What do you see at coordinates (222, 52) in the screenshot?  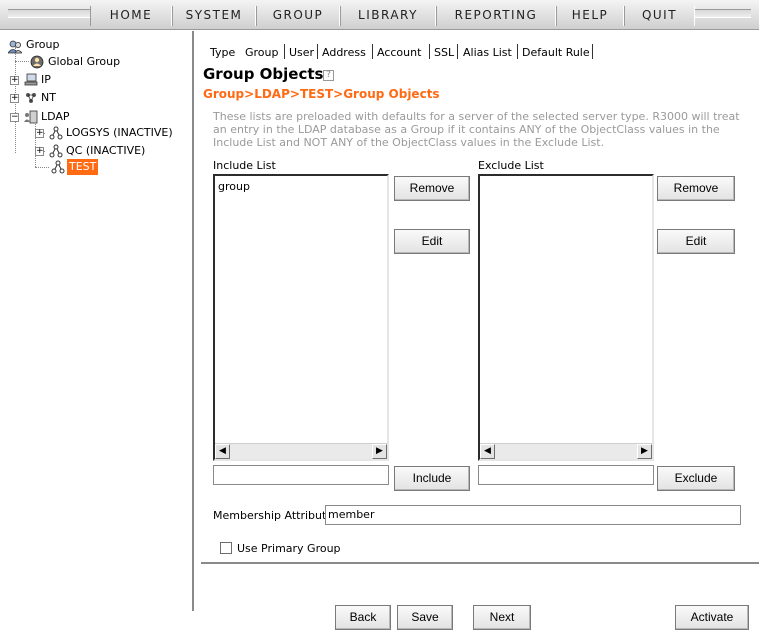 I see `tab-type: Type` at bounding box center [222, 52].